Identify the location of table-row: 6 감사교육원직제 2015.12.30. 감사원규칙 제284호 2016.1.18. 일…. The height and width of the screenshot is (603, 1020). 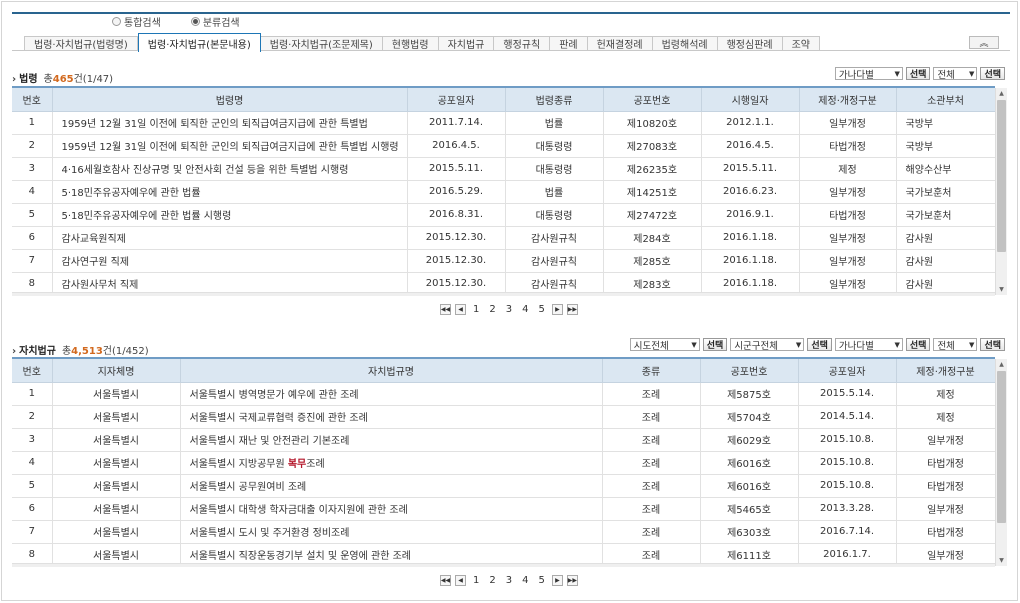
(503, 237).